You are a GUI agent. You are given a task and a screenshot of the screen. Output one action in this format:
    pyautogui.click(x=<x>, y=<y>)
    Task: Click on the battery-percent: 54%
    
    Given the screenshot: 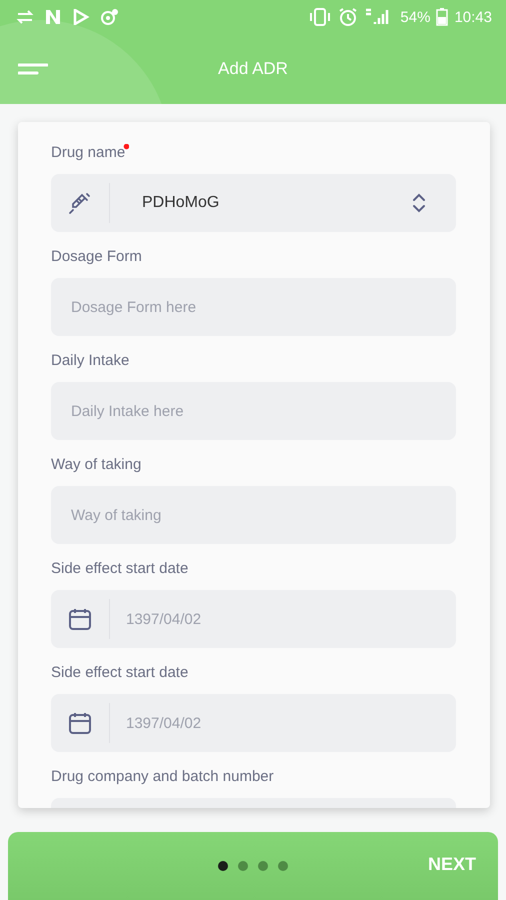 What is the action you would take?
    pyautogui.click(x=415, y=17)
    